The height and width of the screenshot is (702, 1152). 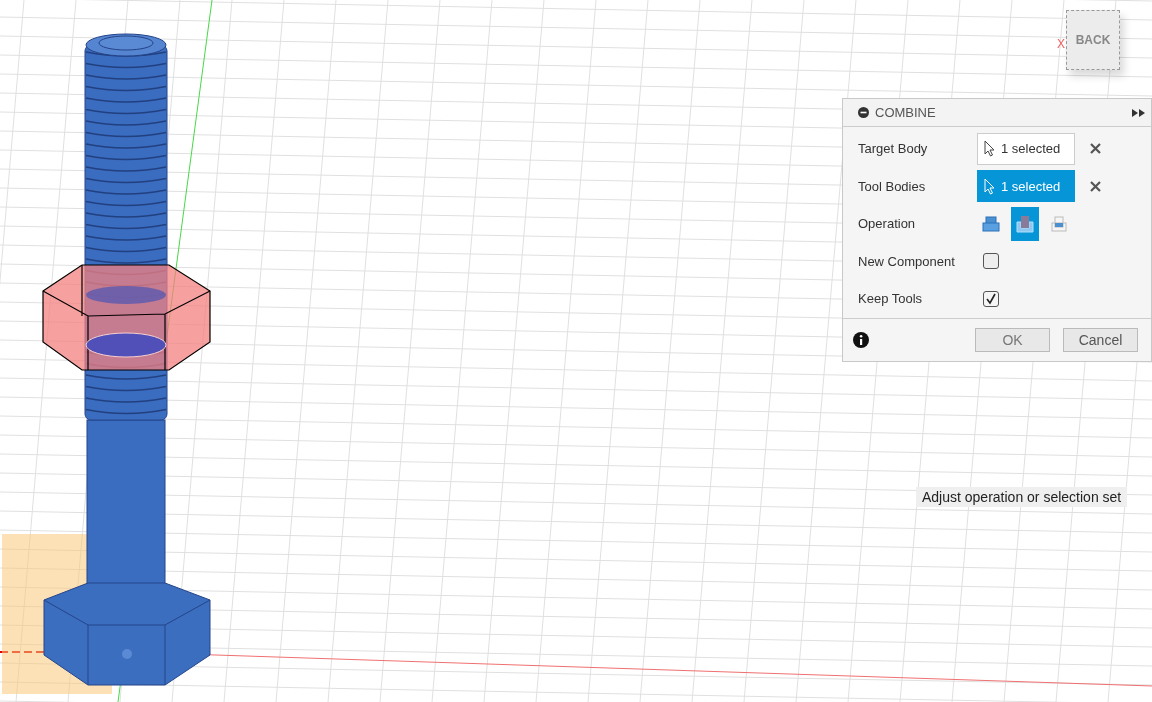 I want to click on field-label: Target Body, so click(x=893, y=149).